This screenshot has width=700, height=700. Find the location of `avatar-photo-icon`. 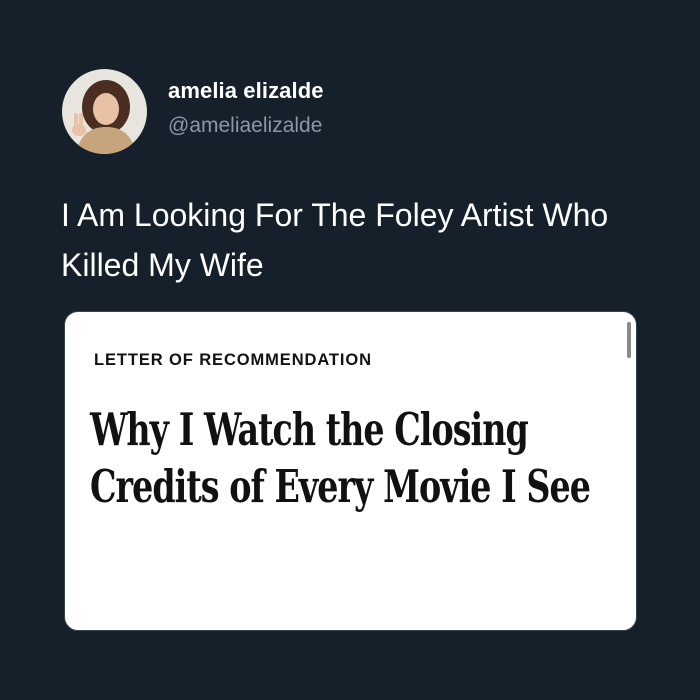

avatar-photo-icon is located at coordinates (104, 111).